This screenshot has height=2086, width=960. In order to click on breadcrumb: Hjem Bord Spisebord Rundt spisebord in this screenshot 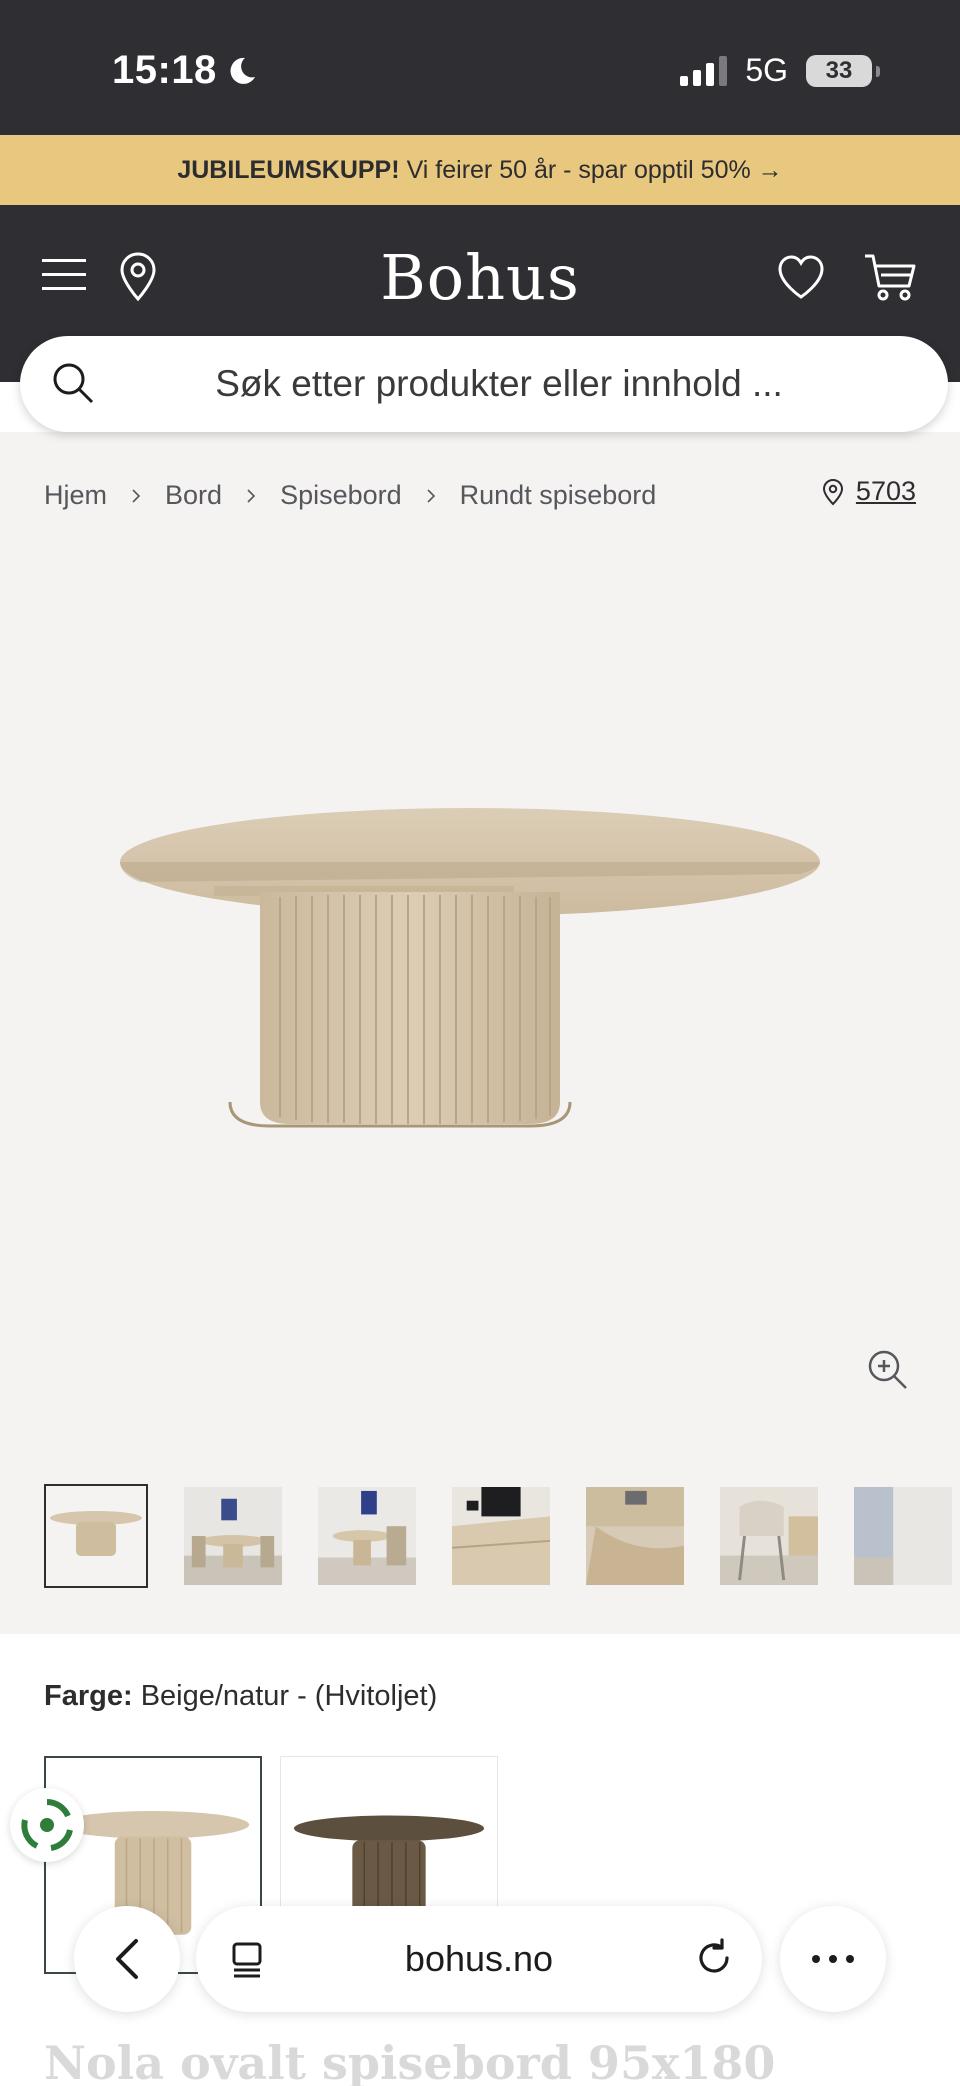, I will do `click(350, 495)`.